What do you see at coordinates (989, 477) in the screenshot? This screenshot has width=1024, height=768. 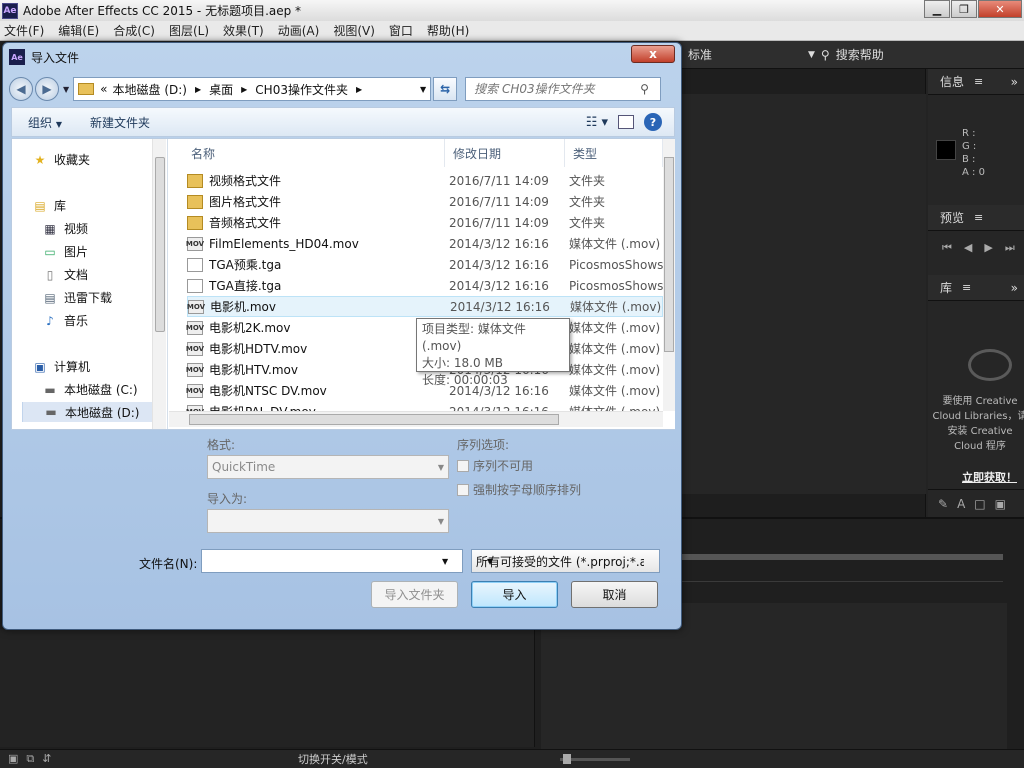 I see `get-it-now-link: 立即获取！` at bounding box center [989, 477].